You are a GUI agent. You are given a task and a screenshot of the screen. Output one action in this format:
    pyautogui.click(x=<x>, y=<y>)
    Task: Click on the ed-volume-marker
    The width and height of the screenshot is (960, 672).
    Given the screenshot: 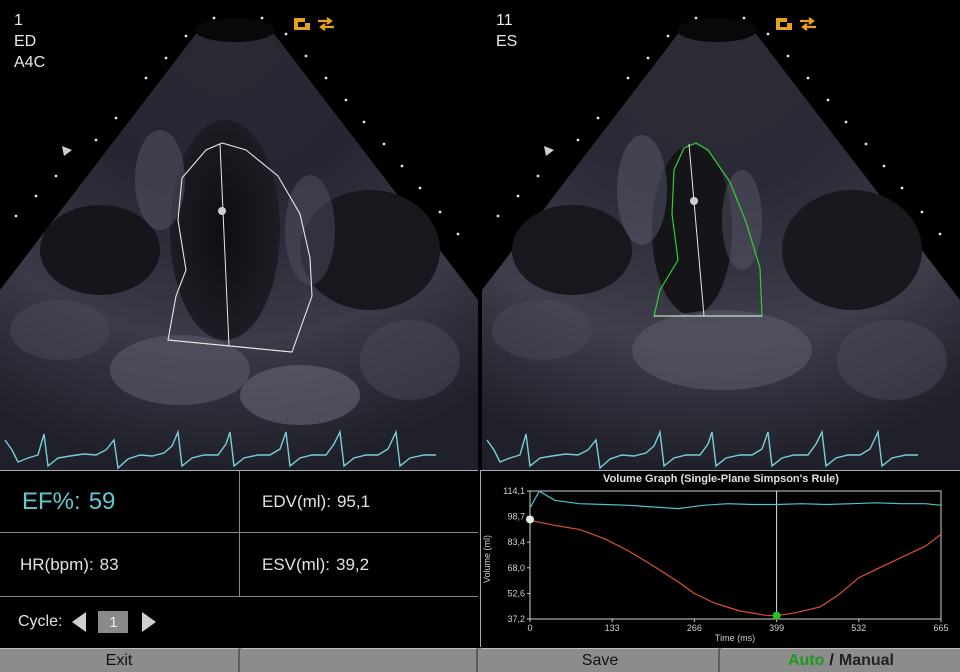 What is the action you would take?
    pyautogui.click(x=530, y=519)
    